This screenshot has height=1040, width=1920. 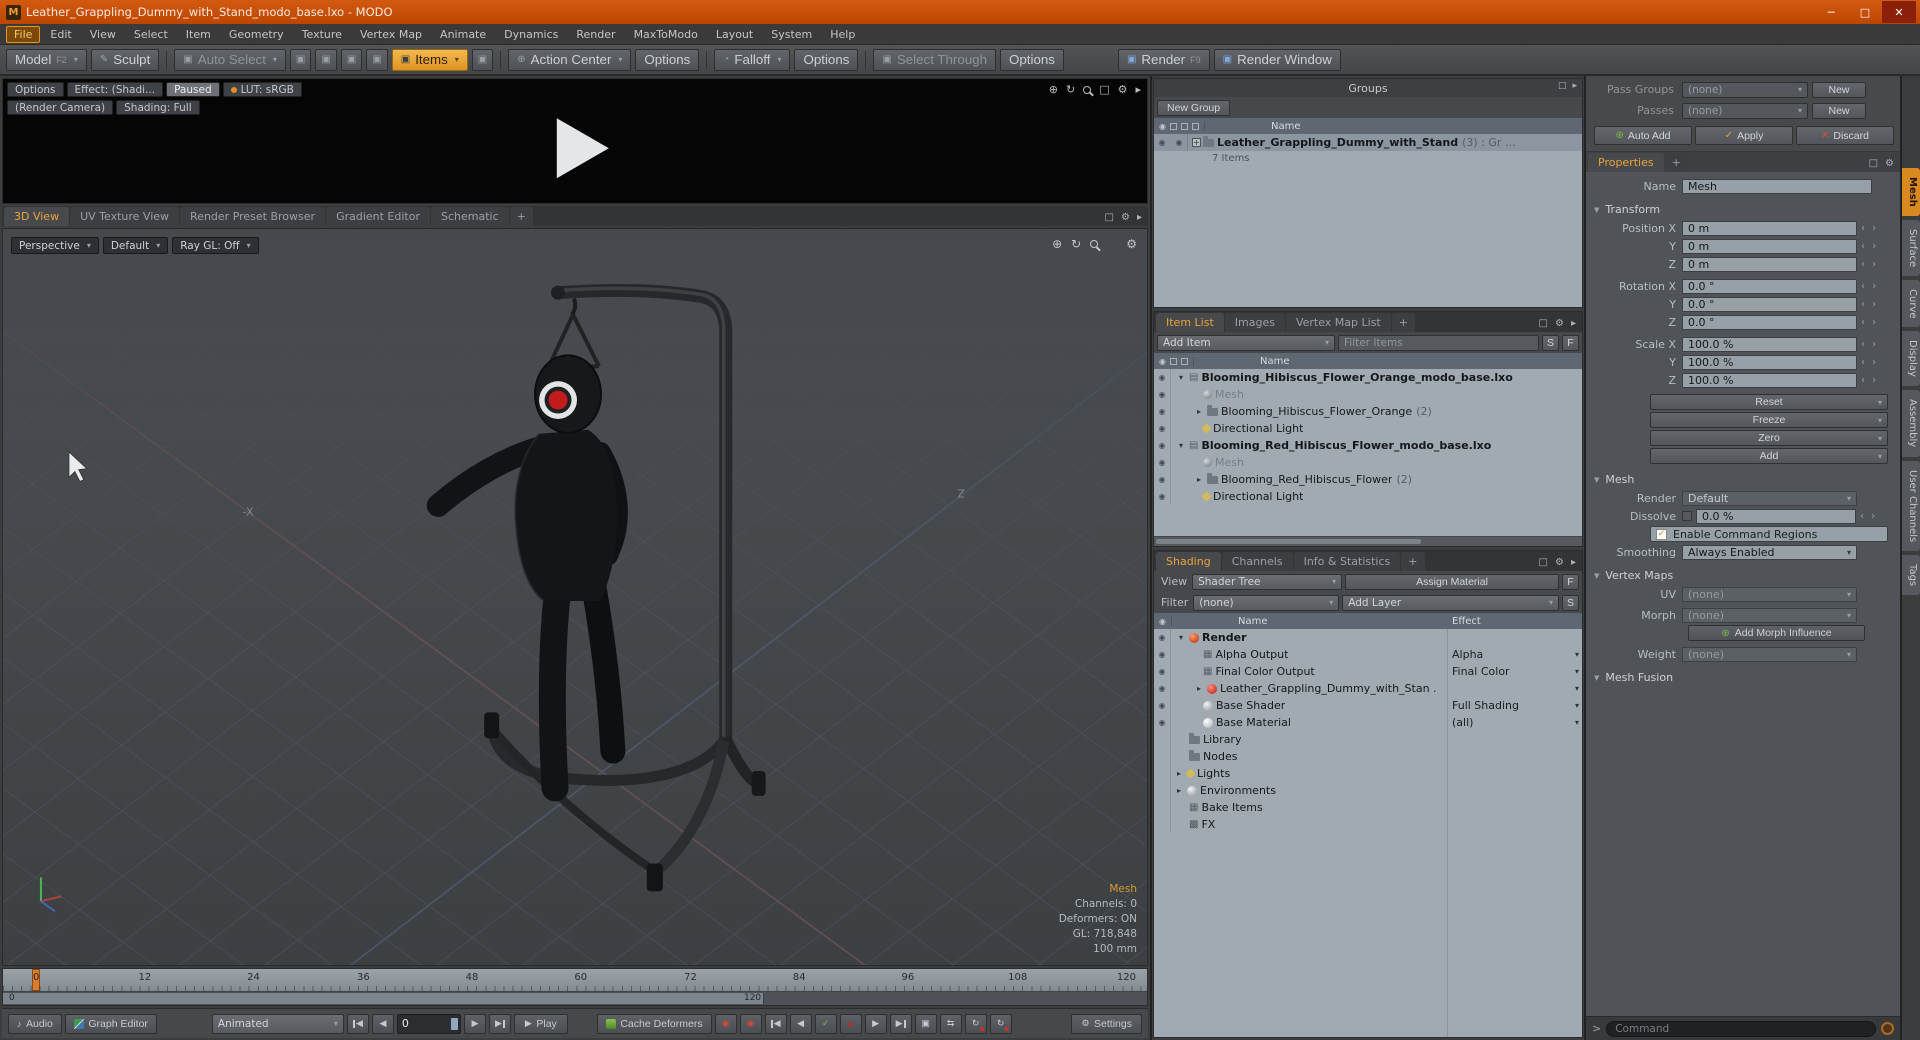 What do you see at coordinates (667, 59) in the screenshot?
I see `action-center-options-button: Options` at bounding box center [667, 59].